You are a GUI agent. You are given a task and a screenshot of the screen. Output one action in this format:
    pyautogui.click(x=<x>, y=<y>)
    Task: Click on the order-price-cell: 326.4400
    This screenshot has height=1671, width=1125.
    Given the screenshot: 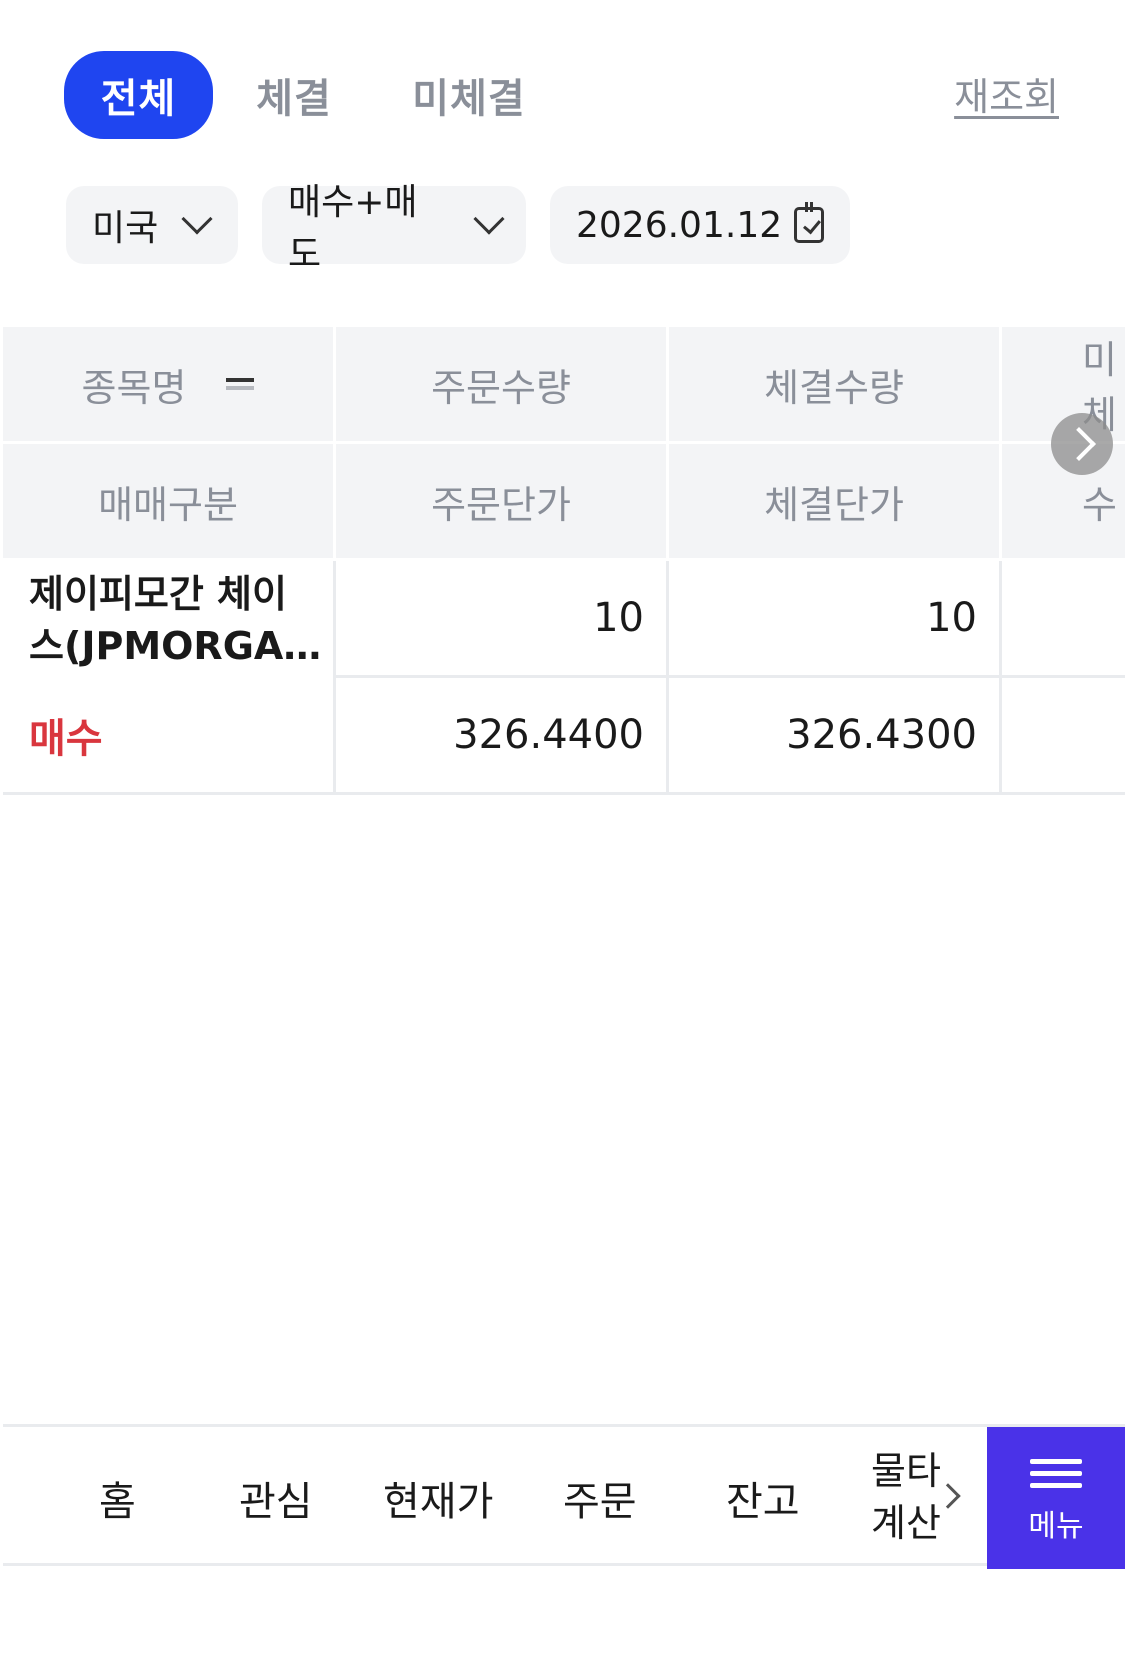 What is the action you would take?
    pyautogui.click(x=502, y=736)
    